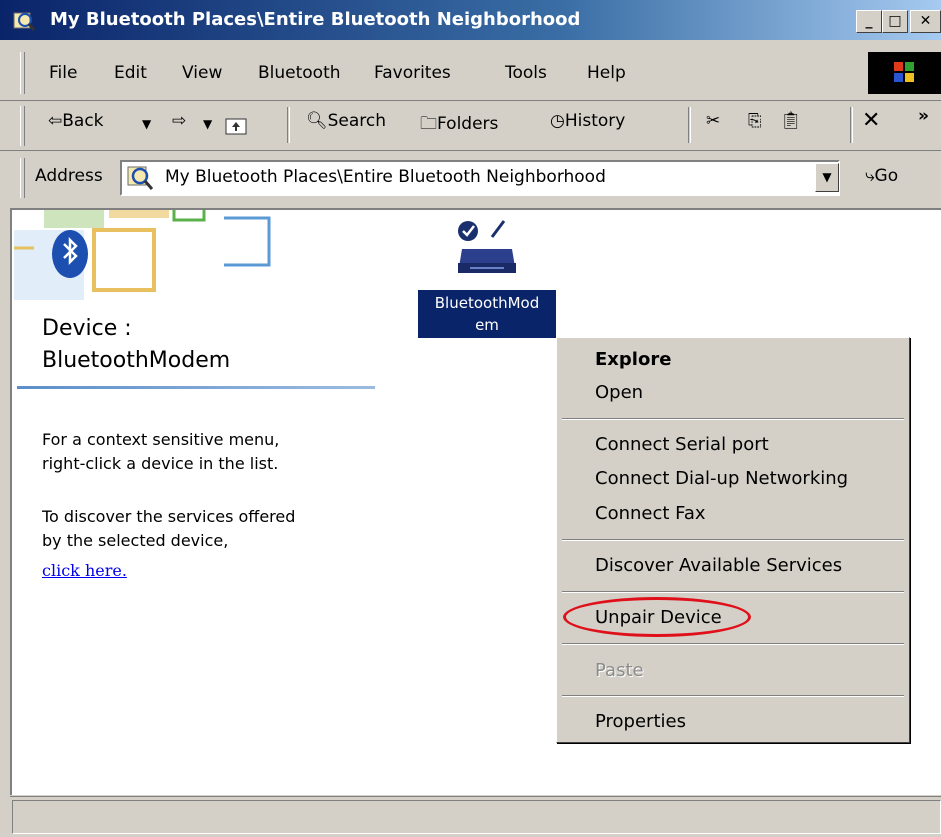 The width and height of the screenshot is (941, 837). Describe the element at coordinates (713, 121) in the screenshot. I see `cut-icon: ✂` at that location.